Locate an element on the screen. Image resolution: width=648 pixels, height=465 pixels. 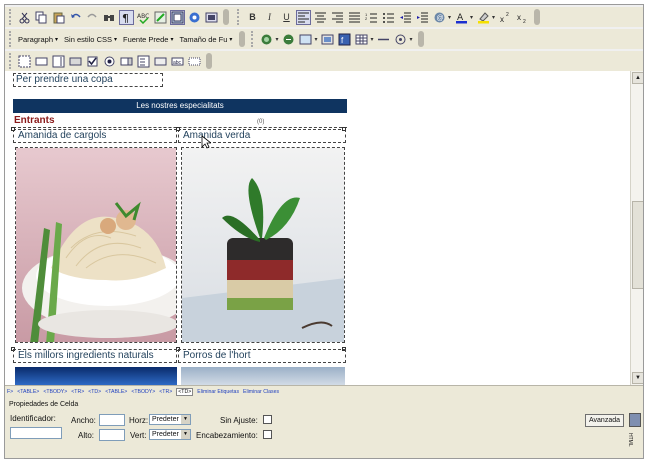
bullet-list-icon is located at coordinates (388, 17).